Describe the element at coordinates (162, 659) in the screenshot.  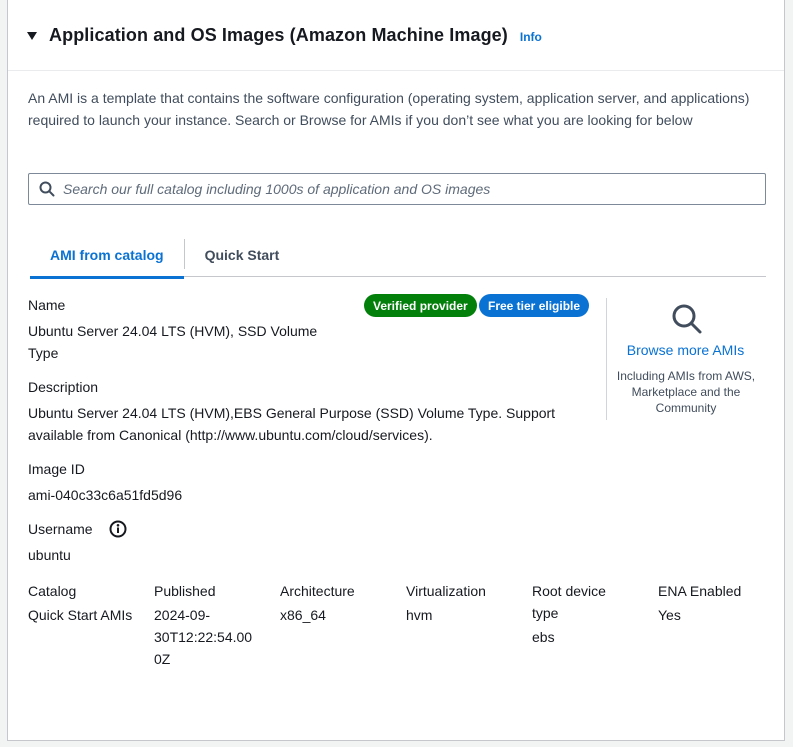
I see `published-value-line3: 0Z` at that location.